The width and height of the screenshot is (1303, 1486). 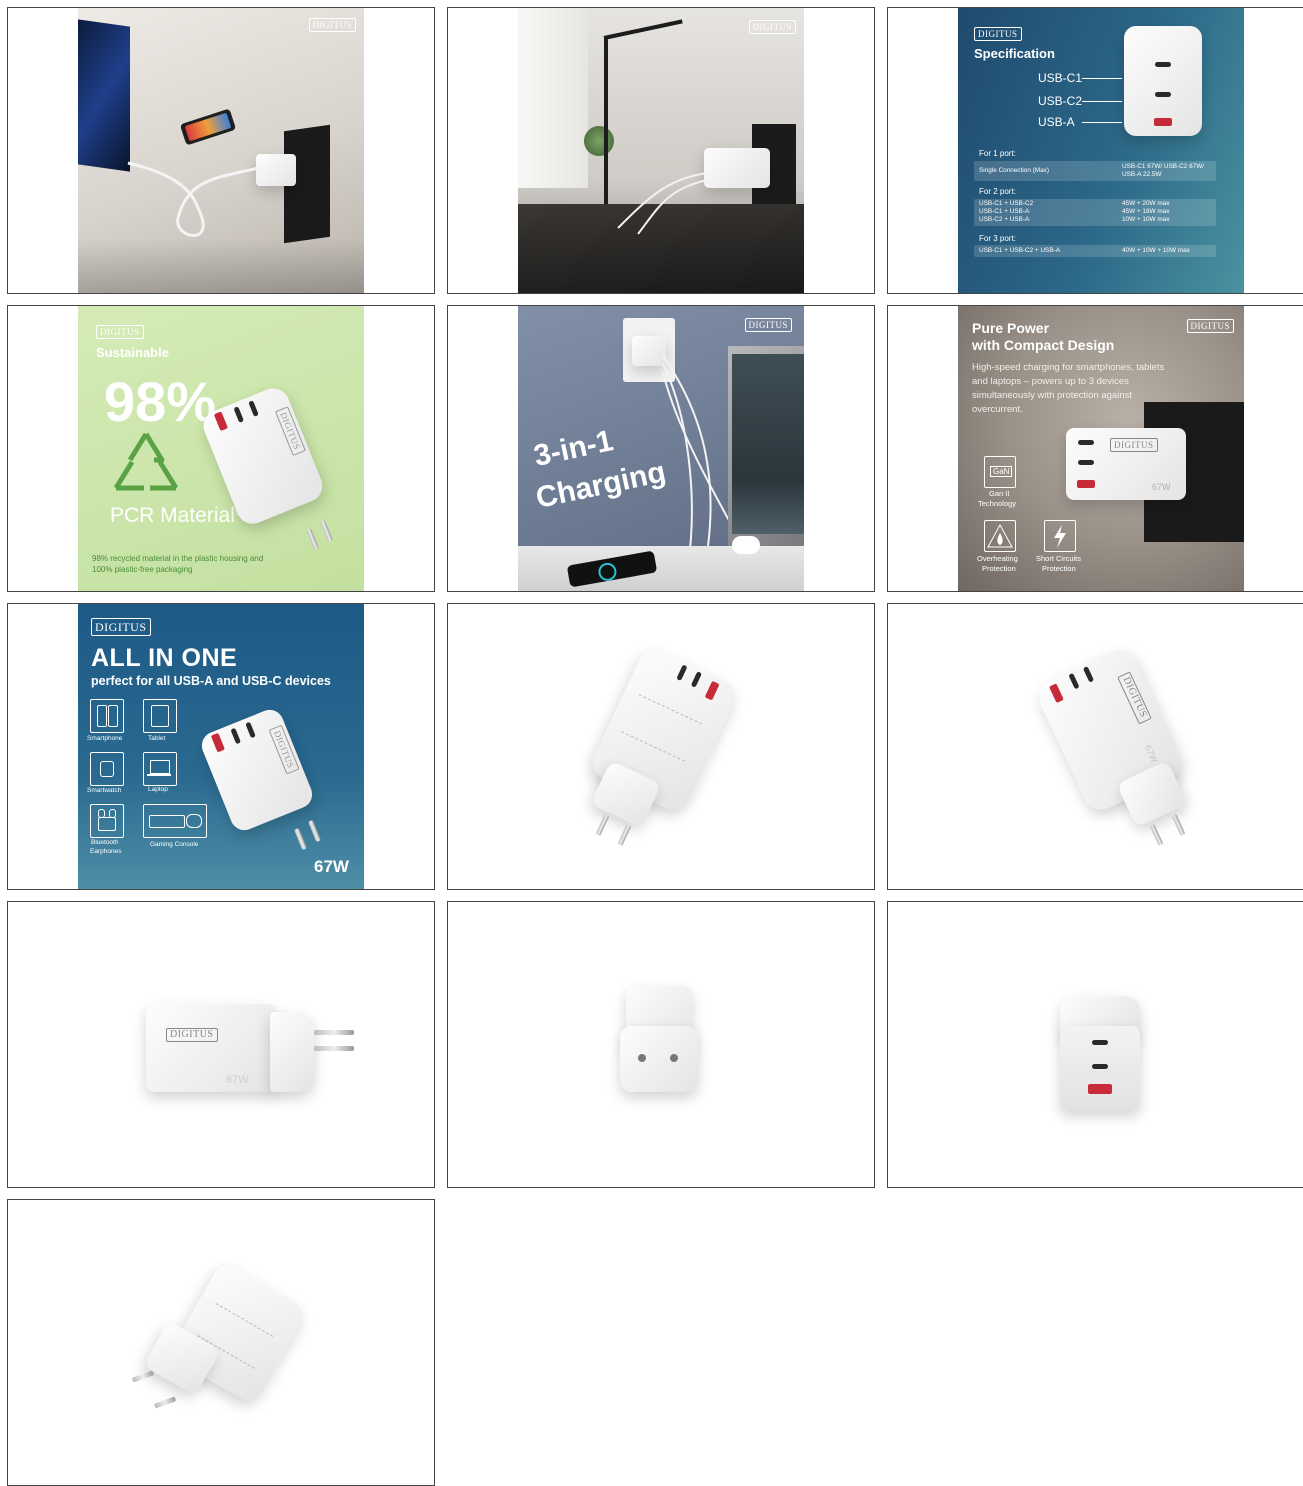 What do you see at coordinates (642, 1058) in the screenshot?
I see `pin-tip` at bounding box center [642, 1058].